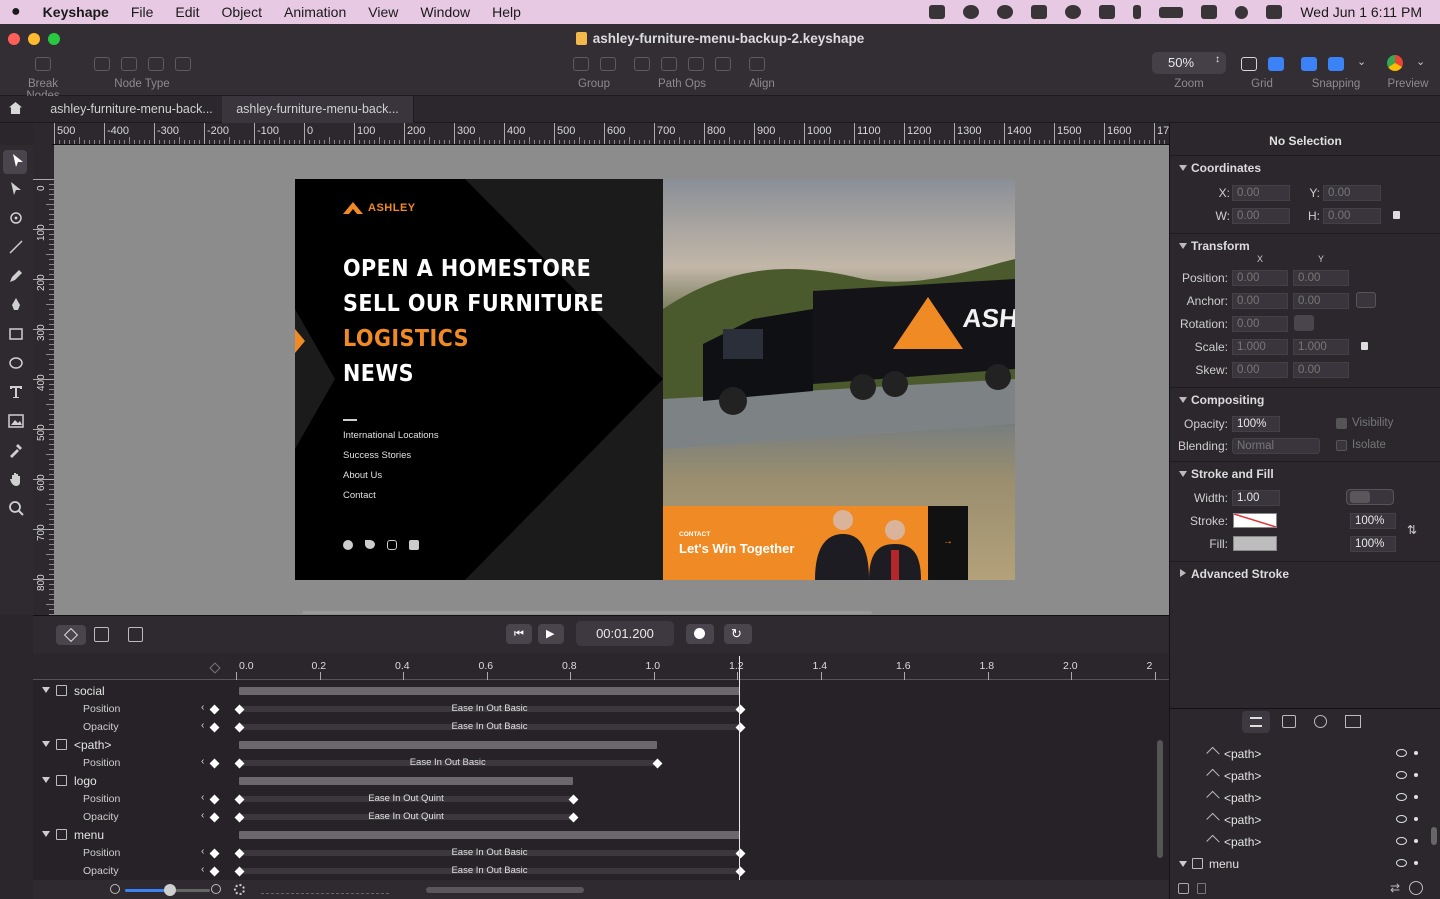  Describe the element at coordinates (115, 889) in the screenshot. I see `zoom-out-icon` at that location.